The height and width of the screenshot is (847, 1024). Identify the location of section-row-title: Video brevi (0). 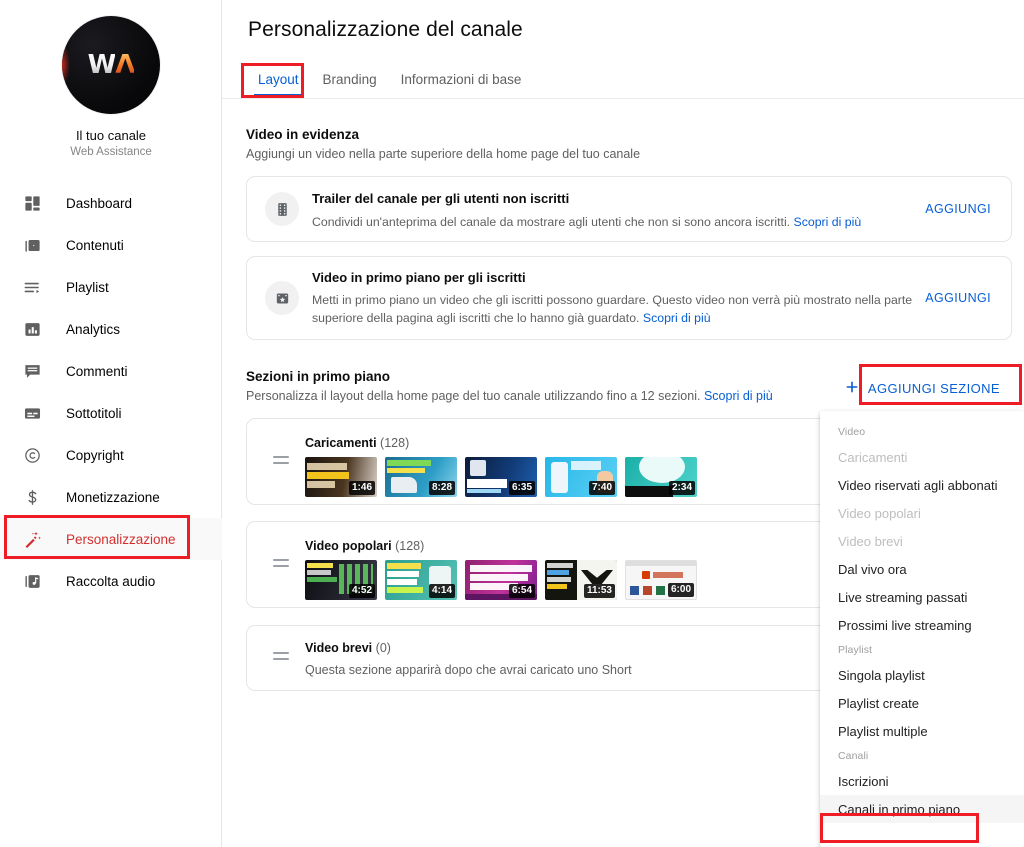
(348, 648).